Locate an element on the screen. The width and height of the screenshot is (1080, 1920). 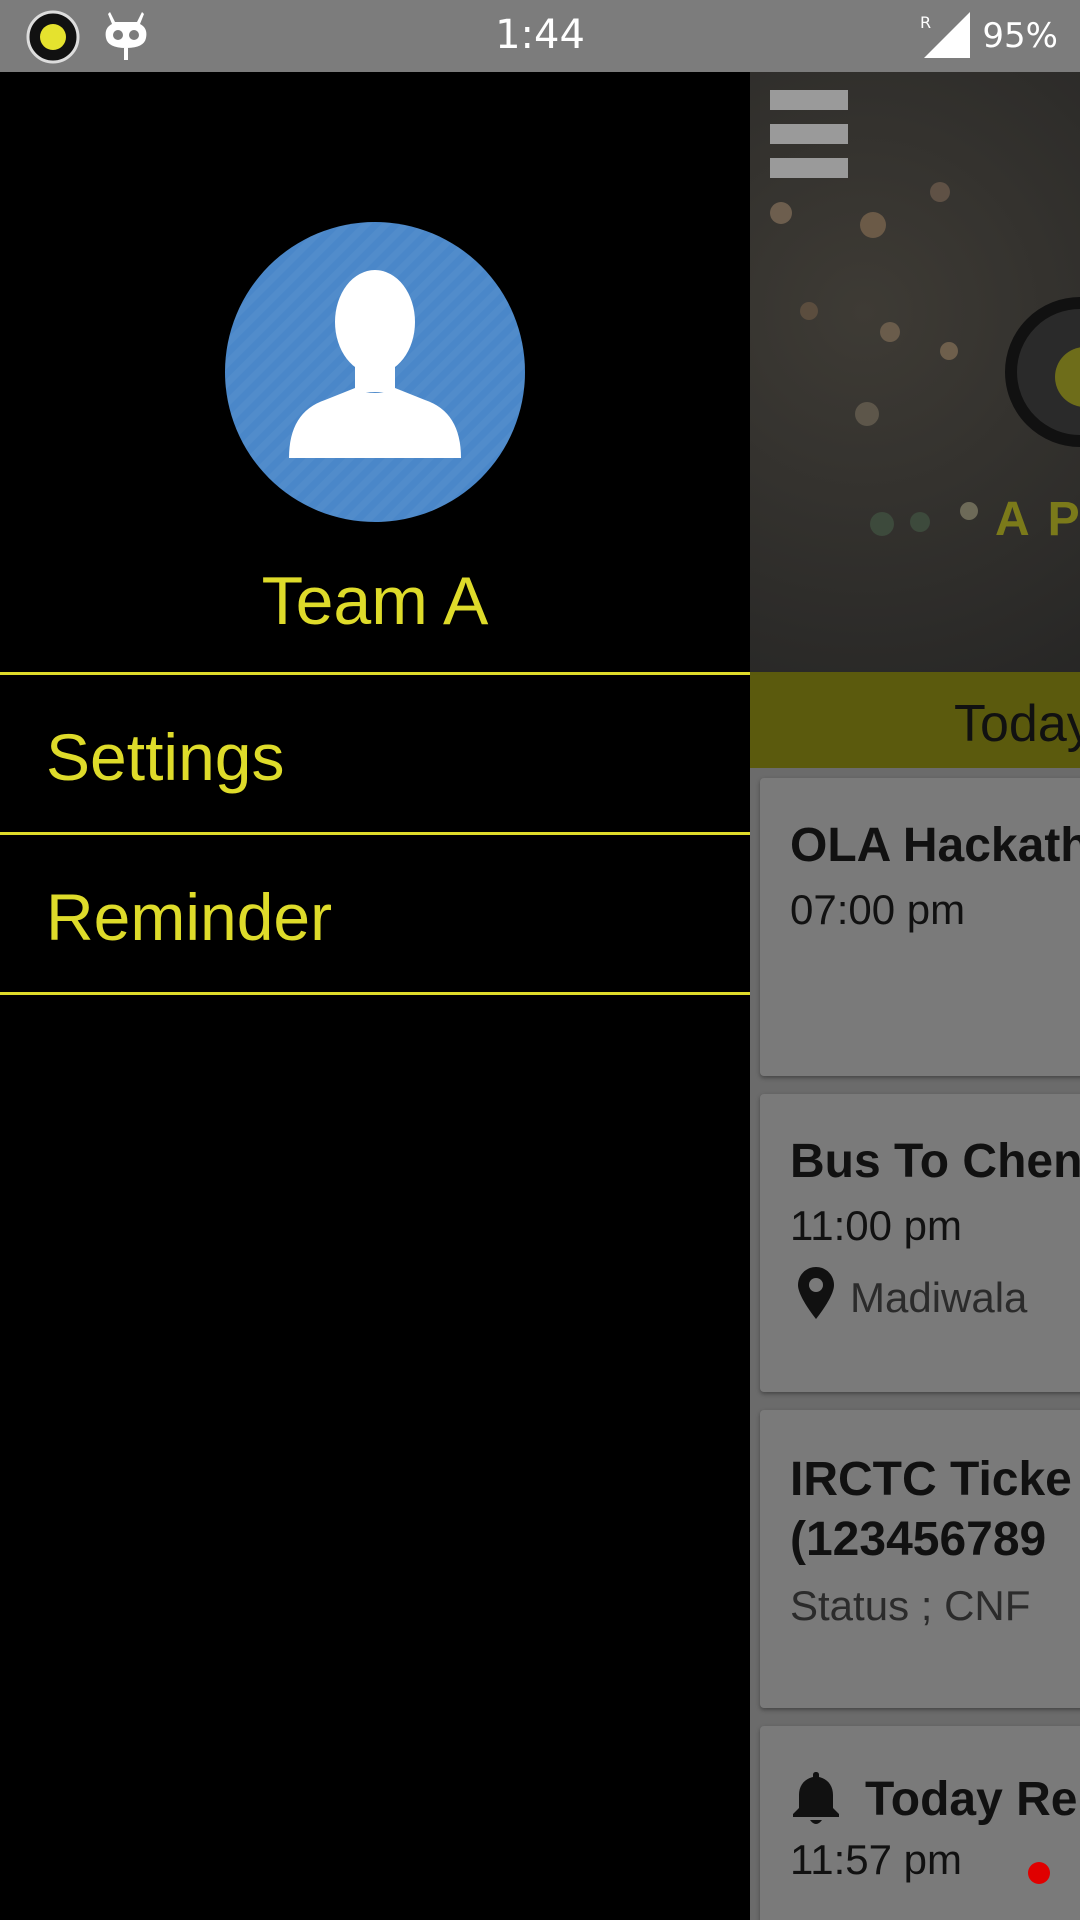
user-silhouette-icon is located at coordinates (375, 372).